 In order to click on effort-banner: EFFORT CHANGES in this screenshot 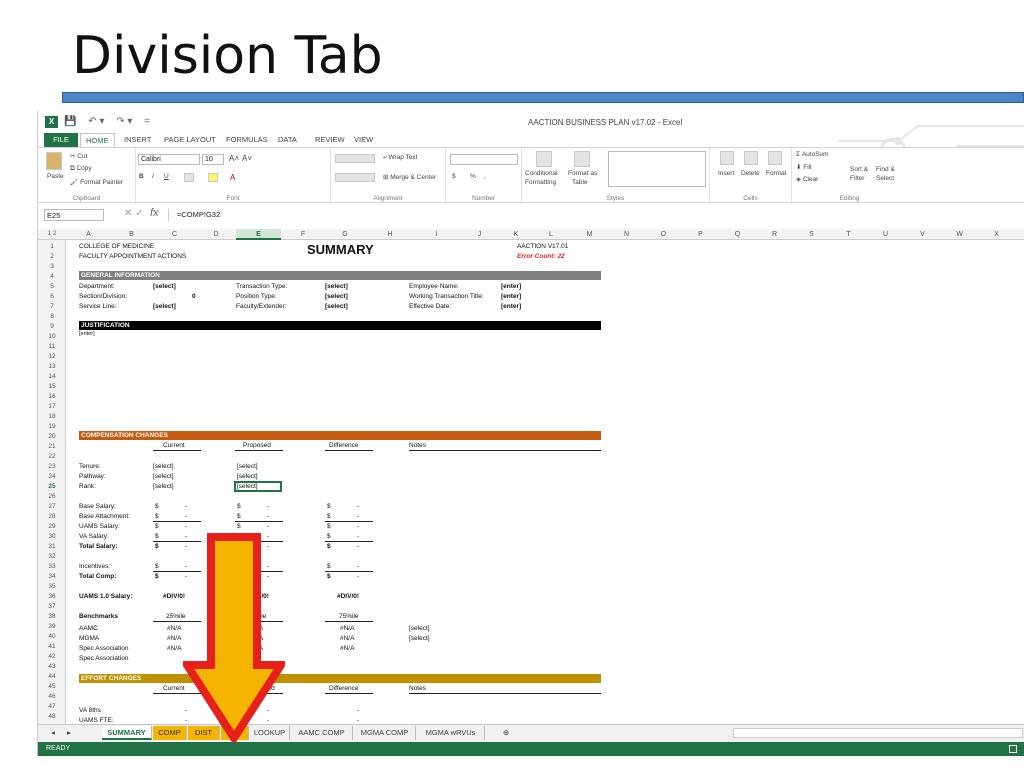, I will do `click(340, 678)`.